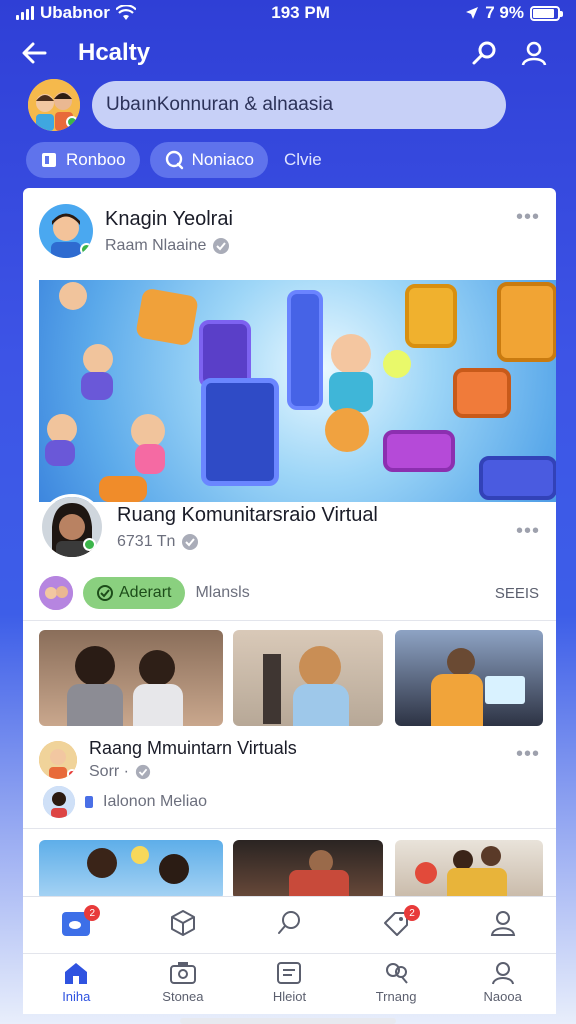 The image size is (576, 1024). What do you see at coordinates (300, 12) in the screenshot?
I see `status-time: 193 PM` at bounding box center [300, 12].